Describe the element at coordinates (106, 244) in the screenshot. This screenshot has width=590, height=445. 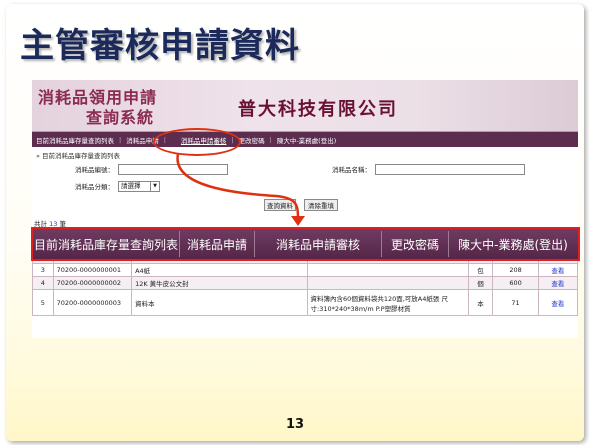
I see `nav-inventory-list: 目前消耗品庫存量查詢列表` at that location.